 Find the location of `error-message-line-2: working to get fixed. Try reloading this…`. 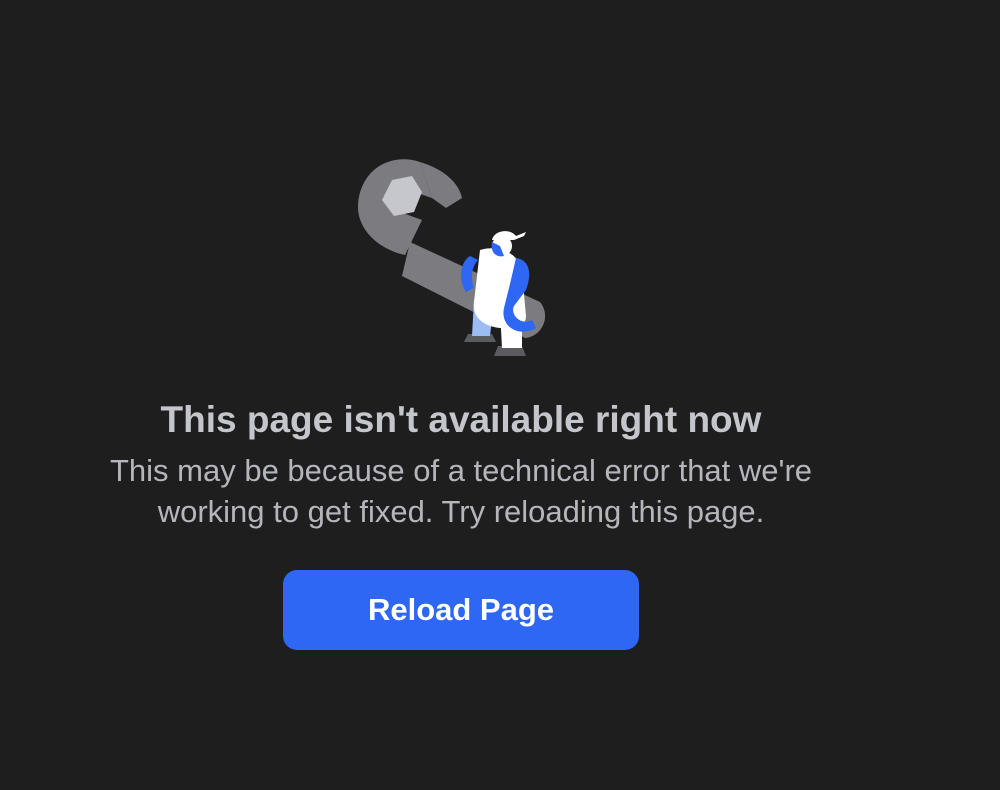

error-message-line-2: working to get fixed. Try reloading this… is located at coordinates (461, 511).